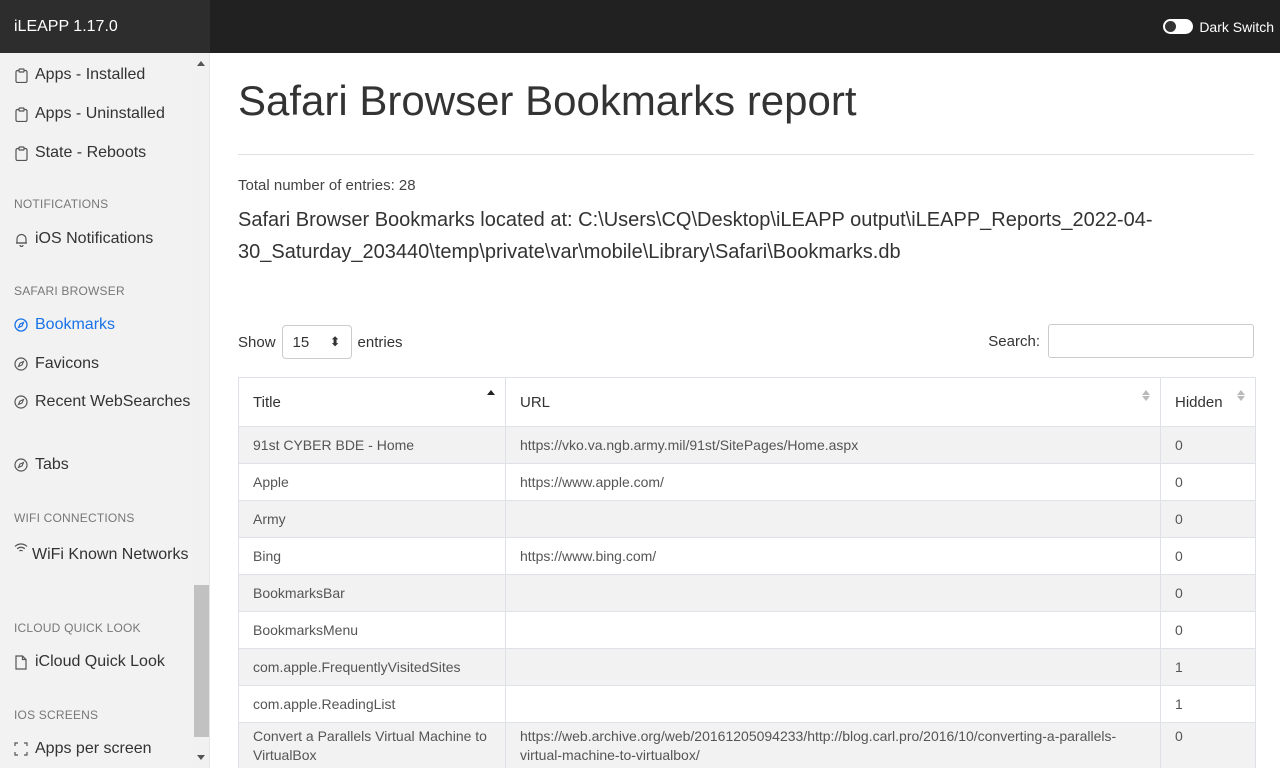 The width and height of the screenshot is (1280, 768). I want to click on cell-title: 91st CYBER BDE - Home, so click(372, 445).